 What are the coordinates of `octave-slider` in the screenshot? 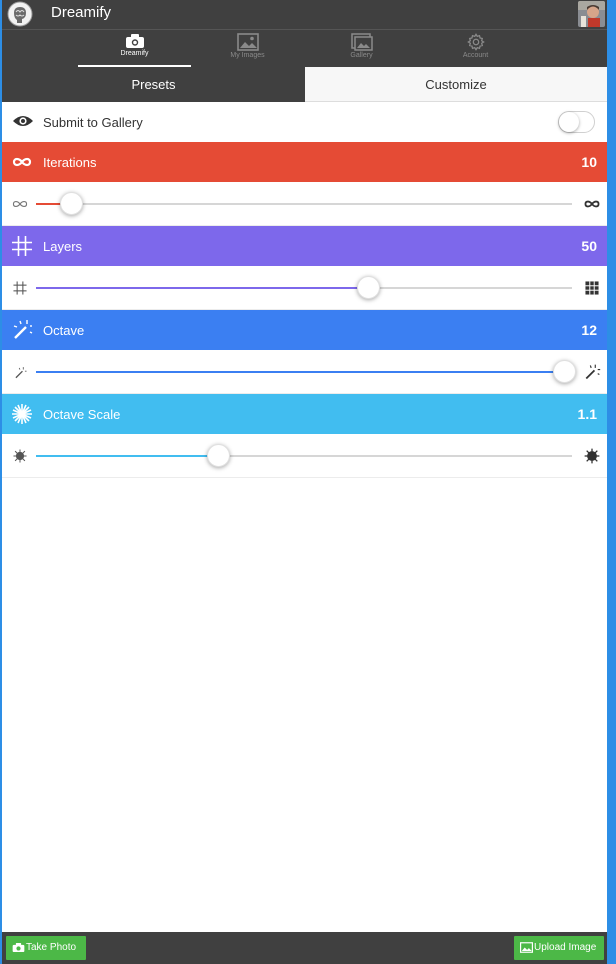 It's located at (306, 371).